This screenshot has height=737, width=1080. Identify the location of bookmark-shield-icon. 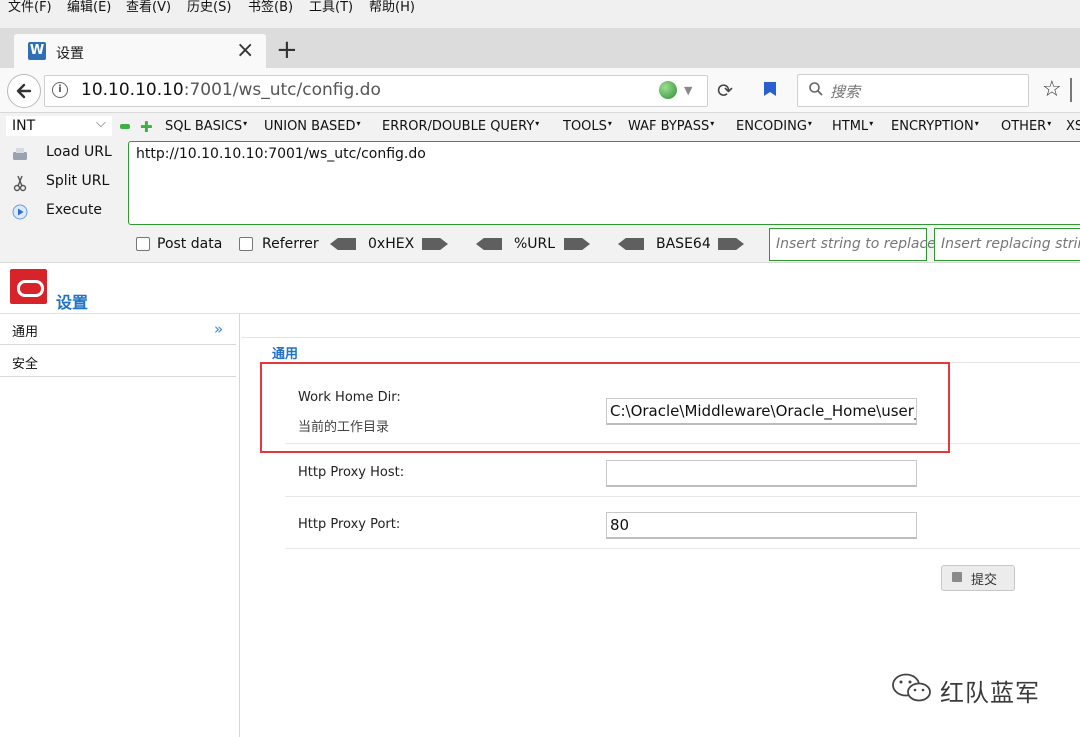
(770, 89).